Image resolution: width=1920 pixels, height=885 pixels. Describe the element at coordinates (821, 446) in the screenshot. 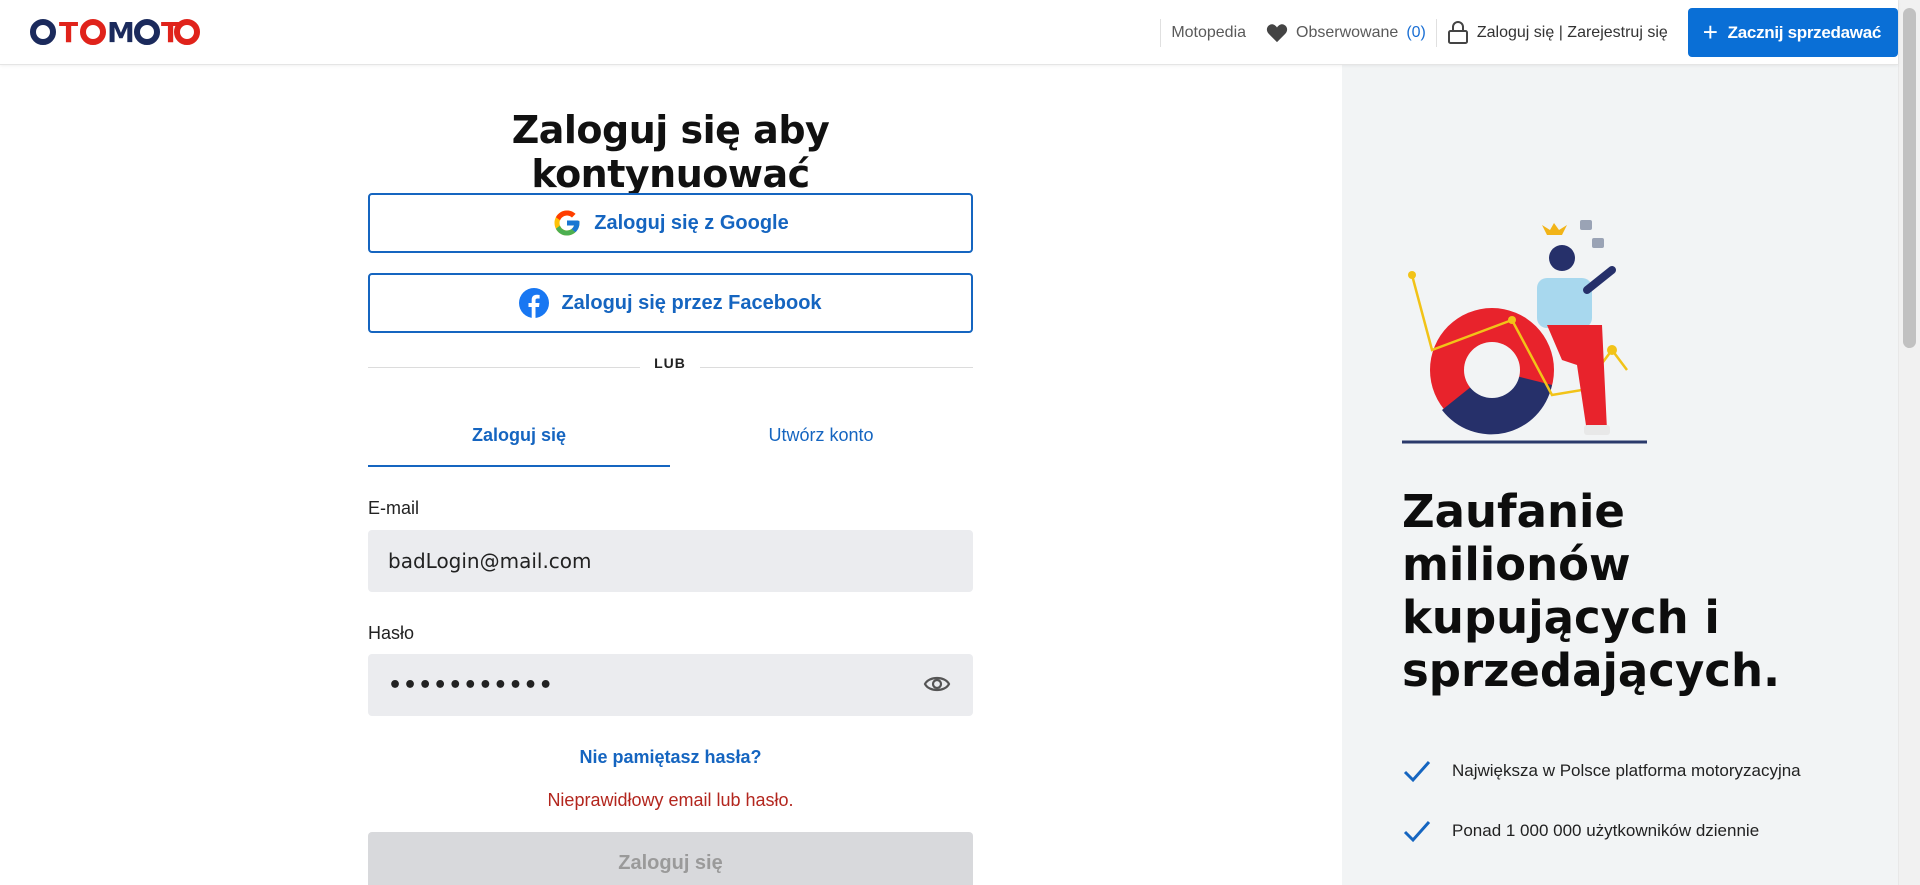

I see `tab-create-account: Utwórz konto` at that location.